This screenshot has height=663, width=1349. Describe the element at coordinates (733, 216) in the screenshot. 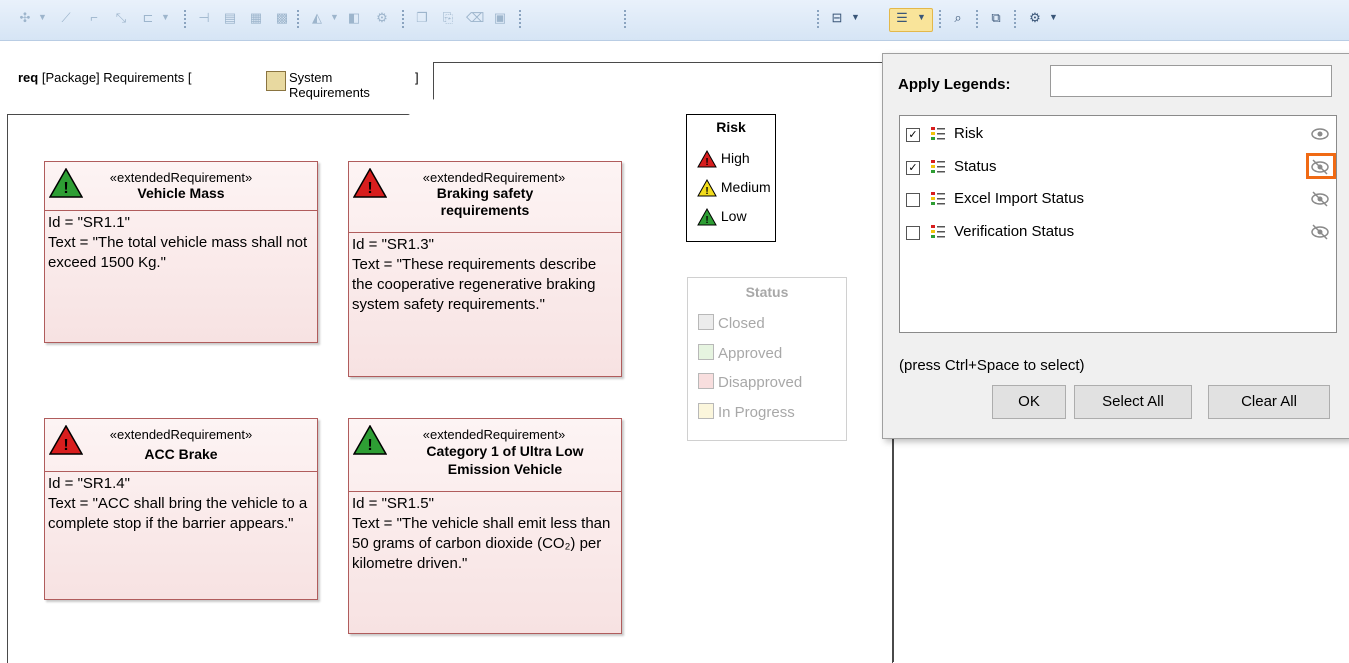

I see `risk-legend-label: Low` at that location.